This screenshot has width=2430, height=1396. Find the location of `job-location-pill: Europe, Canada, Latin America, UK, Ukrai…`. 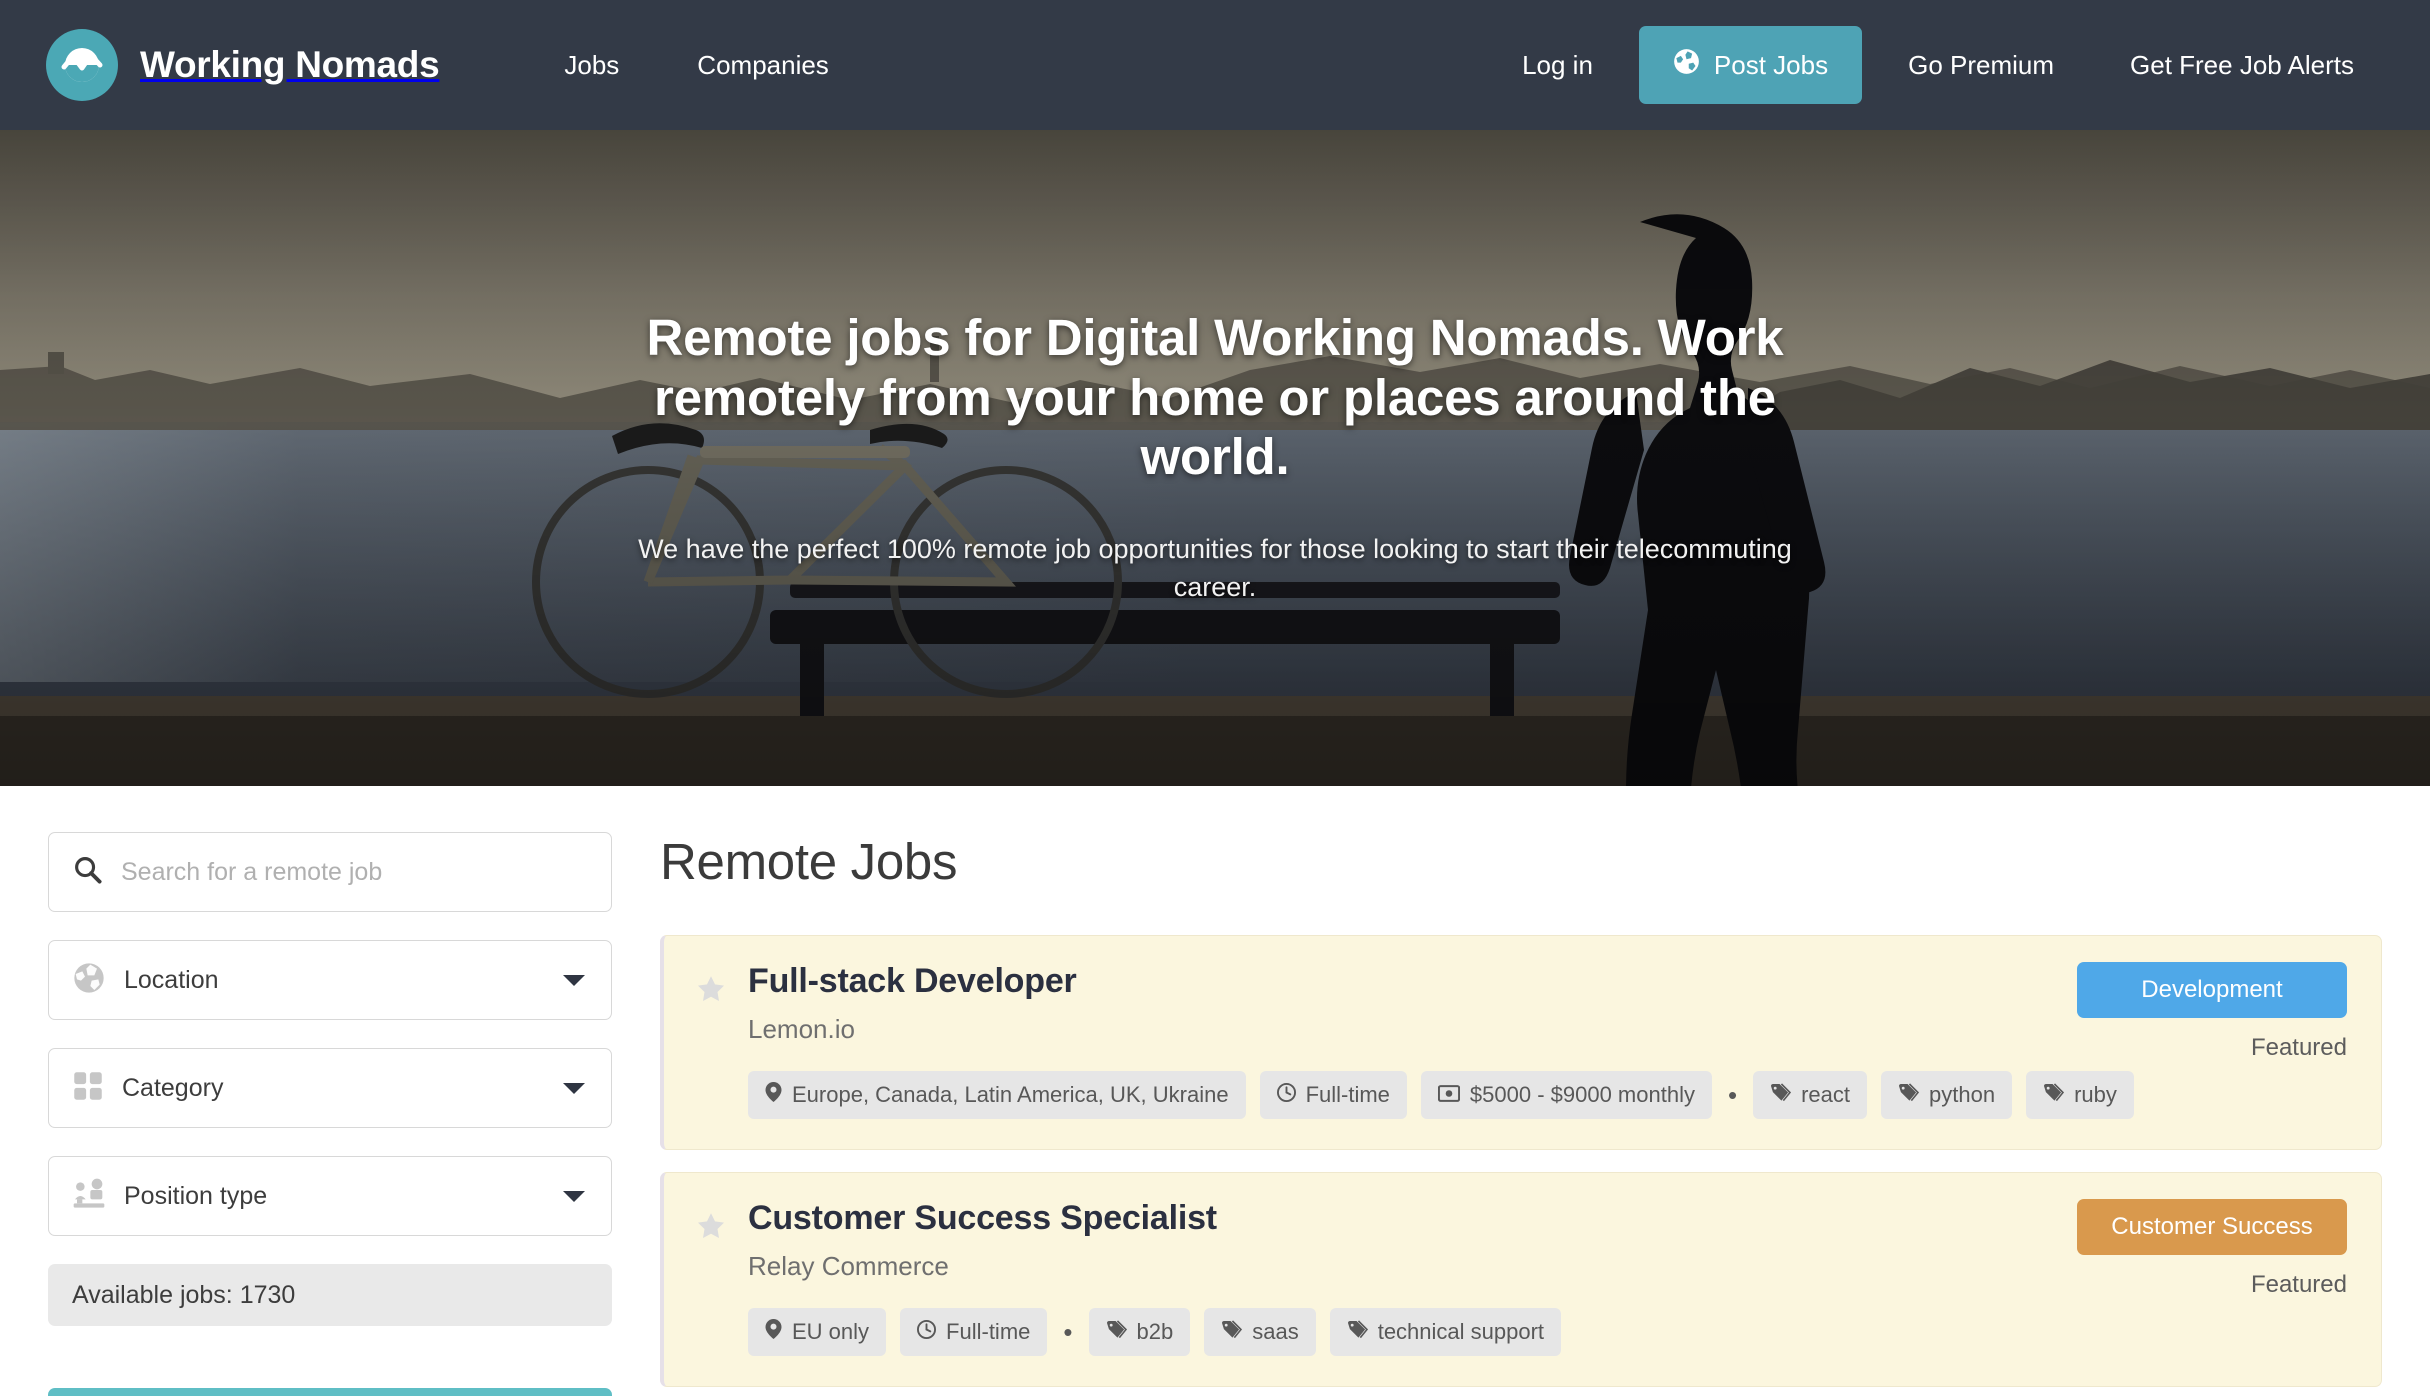

job-location-pill: Europe, Canada, Latin America, UK, Ukrai… is located at coordinates (997, 1095).